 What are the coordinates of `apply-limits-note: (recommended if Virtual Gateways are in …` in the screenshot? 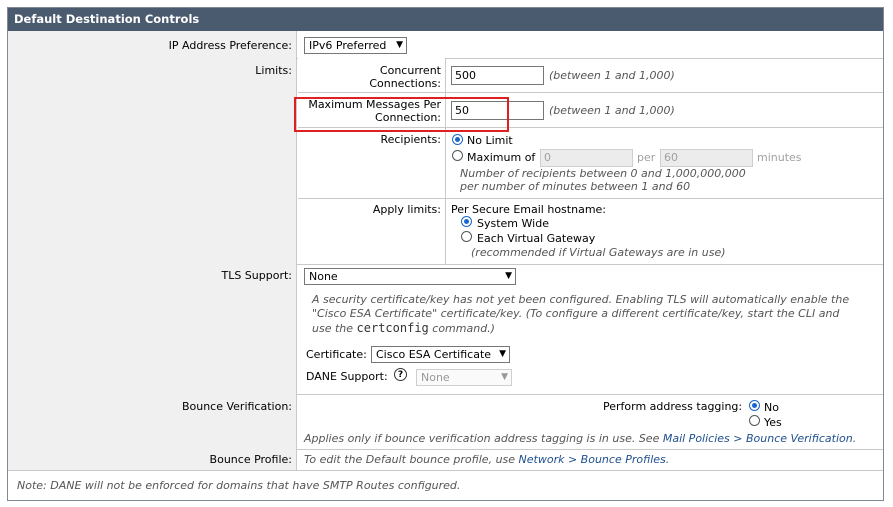 It's located at (598, 252).